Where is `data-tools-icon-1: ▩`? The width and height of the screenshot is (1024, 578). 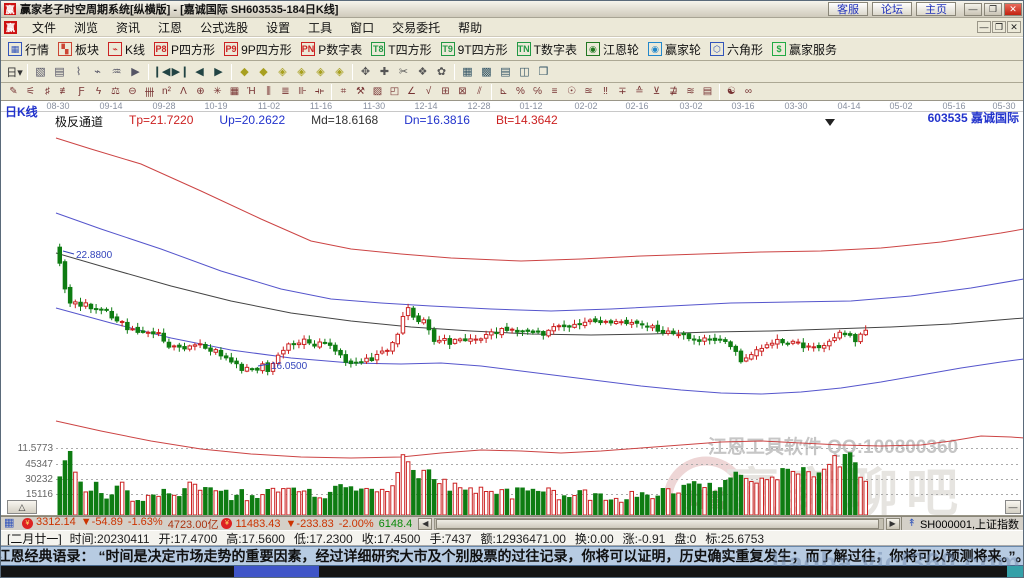
data-tools-icon-1: ▩ is located at coordinates (486, 72).